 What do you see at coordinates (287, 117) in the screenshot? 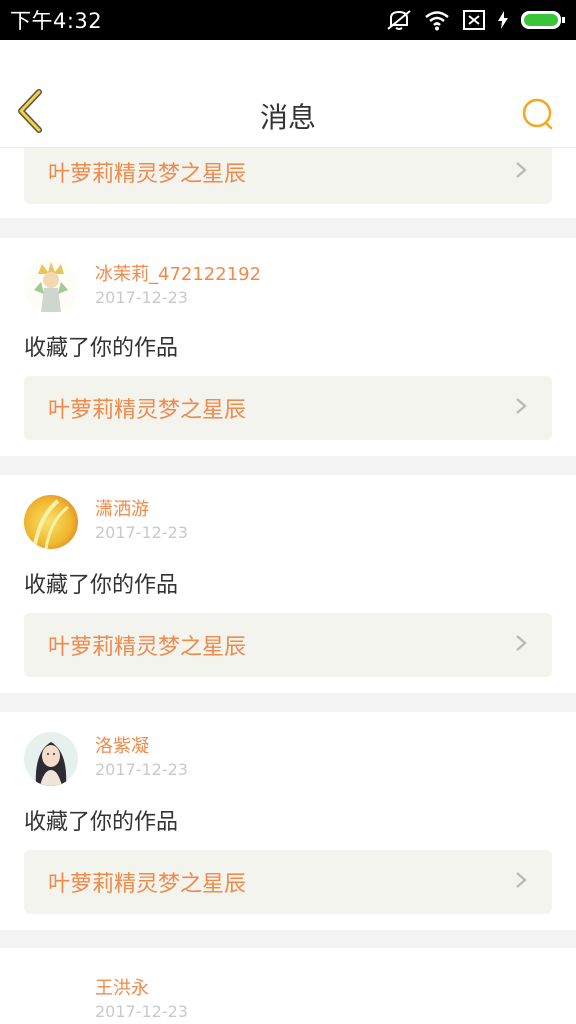
I see `page-title: 消息` at bounding box center [287, 117].